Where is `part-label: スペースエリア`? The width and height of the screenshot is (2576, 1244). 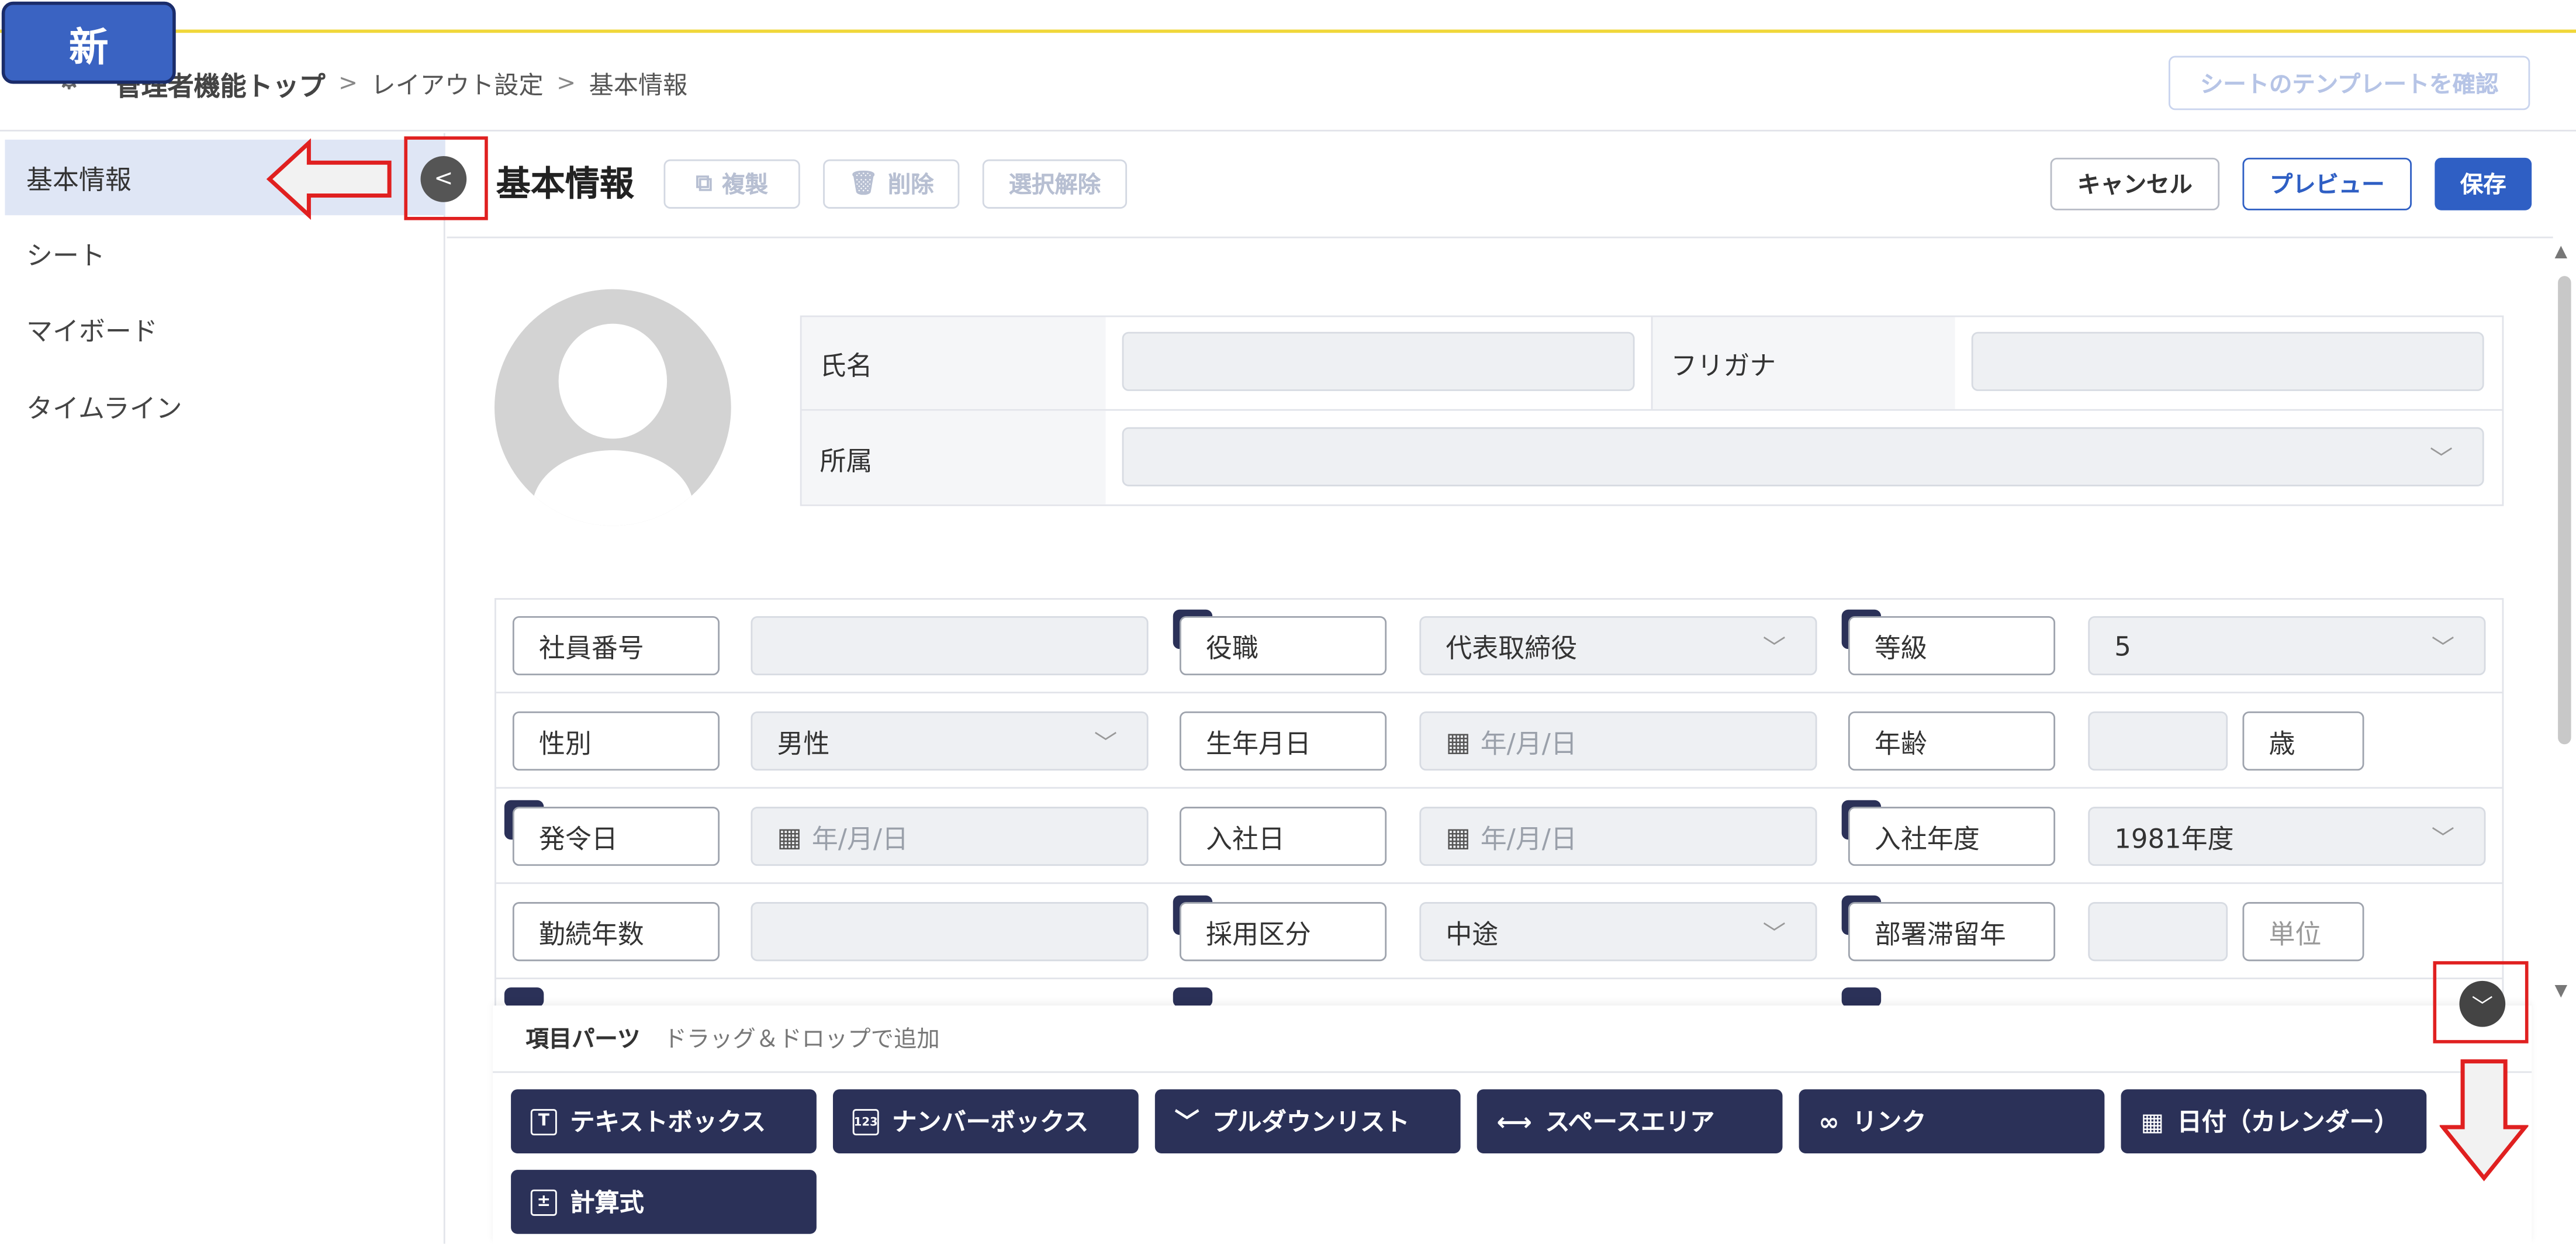
part-label: スペースエリア is located at coordinates (1630, 1122).